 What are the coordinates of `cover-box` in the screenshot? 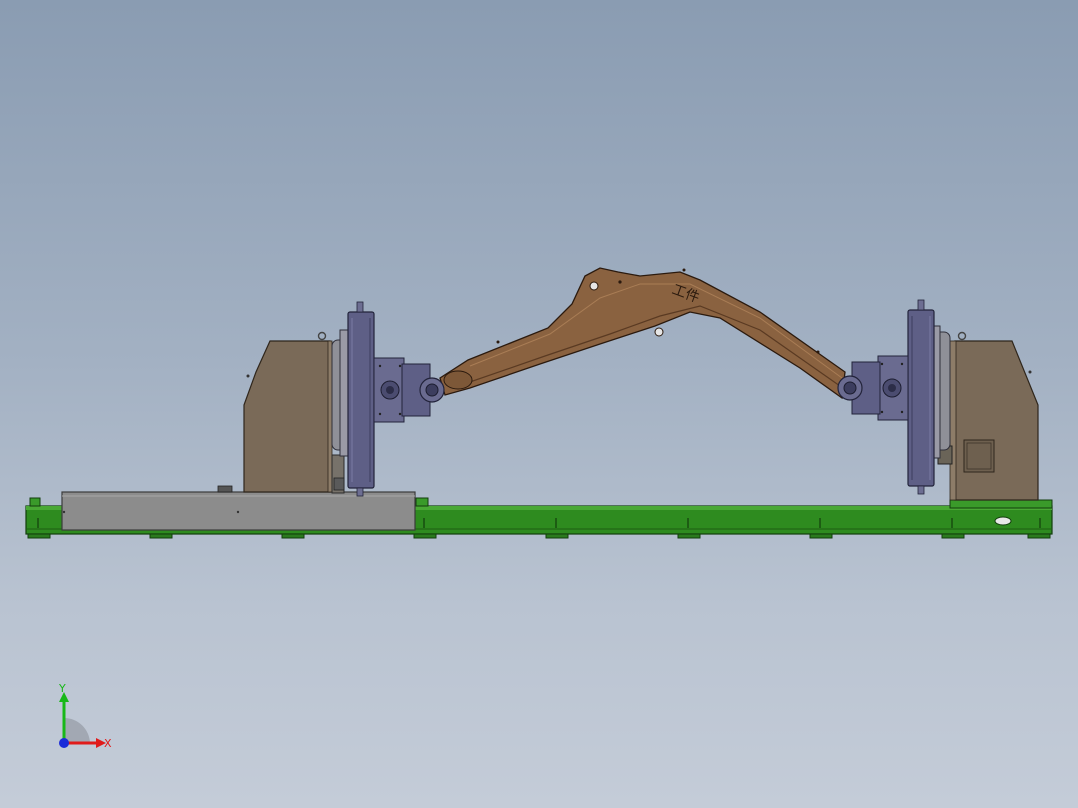 It's located at (238, 511).